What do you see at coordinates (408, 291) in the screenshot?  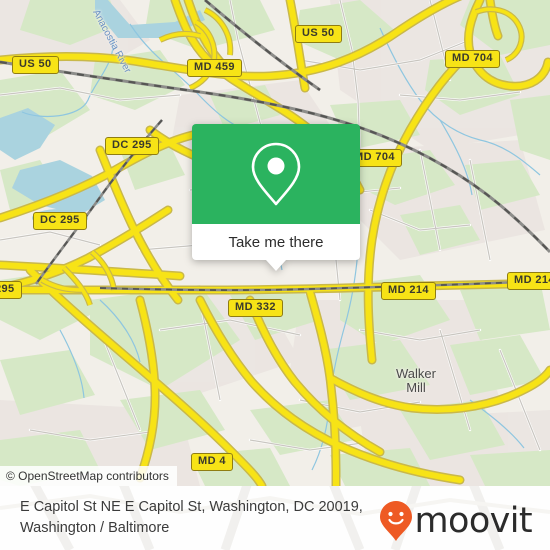 I see `shield-md-214-west: MD 214` at bounding box center [408, 291].